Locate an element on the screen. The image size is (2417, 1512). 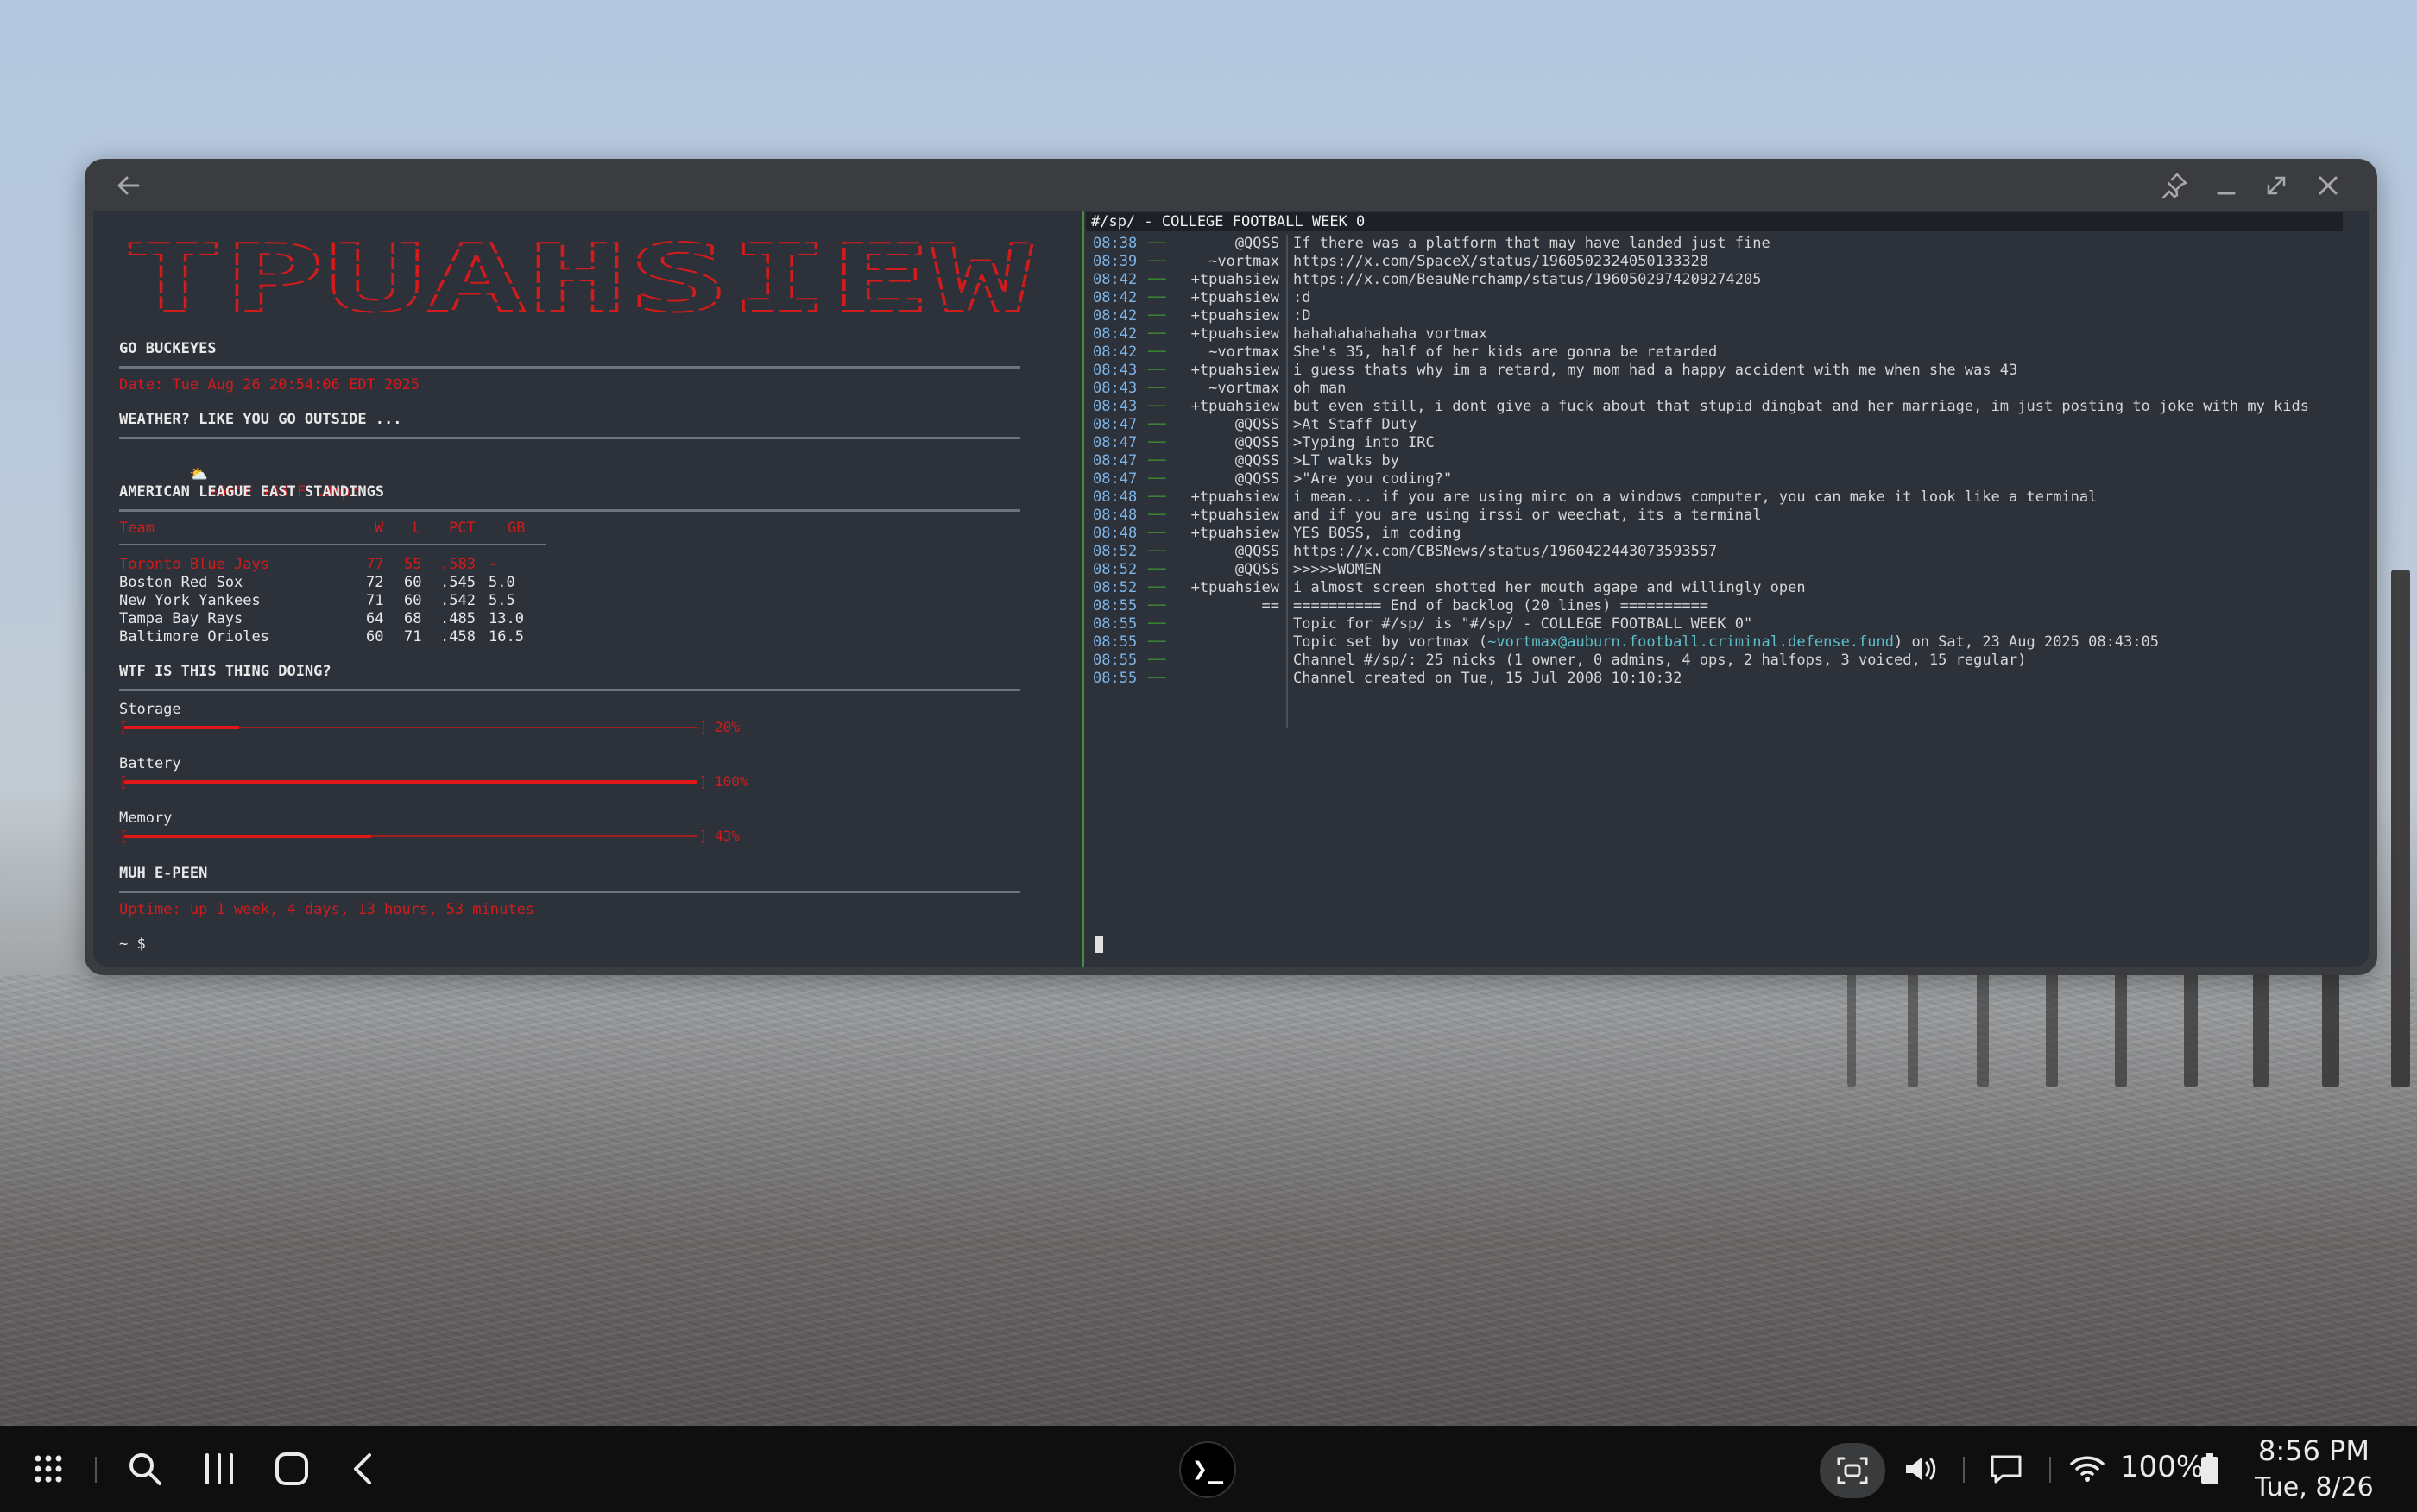
minimize-icon is located at coordinates (2226, 185).